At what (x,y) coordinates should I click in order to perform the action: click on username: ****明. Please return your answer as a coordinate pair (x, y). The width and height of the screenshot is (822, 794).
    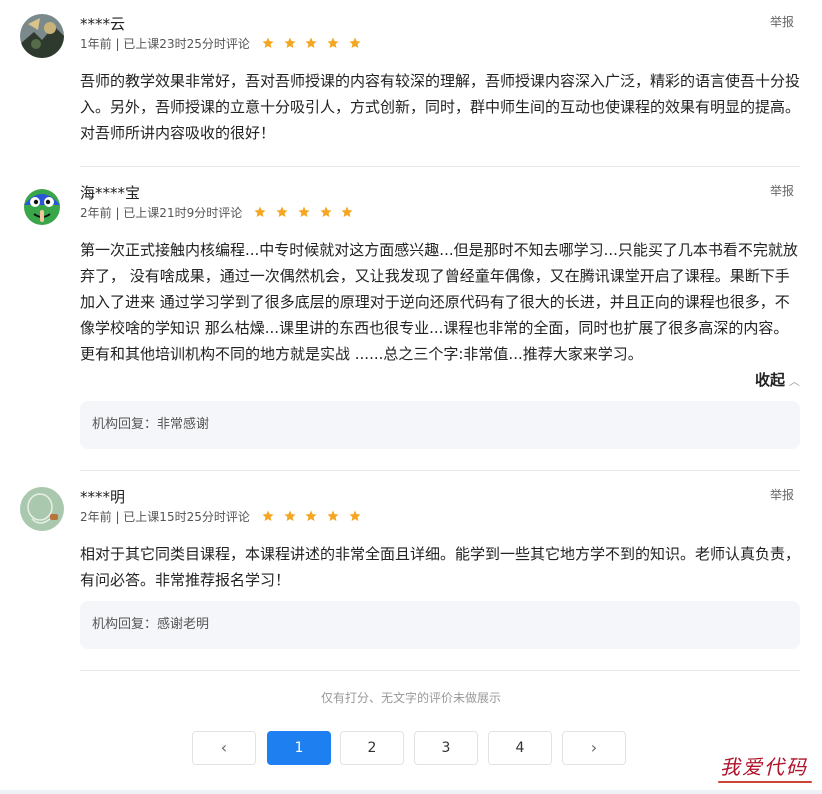
    Looking at the image, I should click on (102, 497).